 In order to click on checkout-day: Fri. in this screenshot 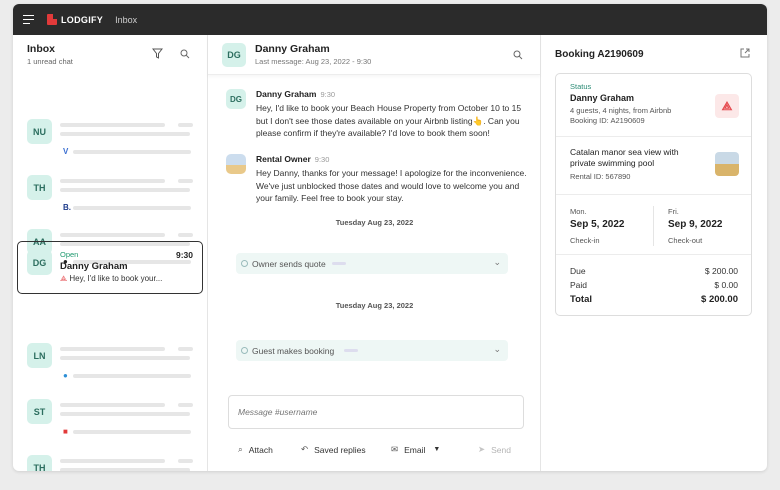, I will do `click(673, 211)`.